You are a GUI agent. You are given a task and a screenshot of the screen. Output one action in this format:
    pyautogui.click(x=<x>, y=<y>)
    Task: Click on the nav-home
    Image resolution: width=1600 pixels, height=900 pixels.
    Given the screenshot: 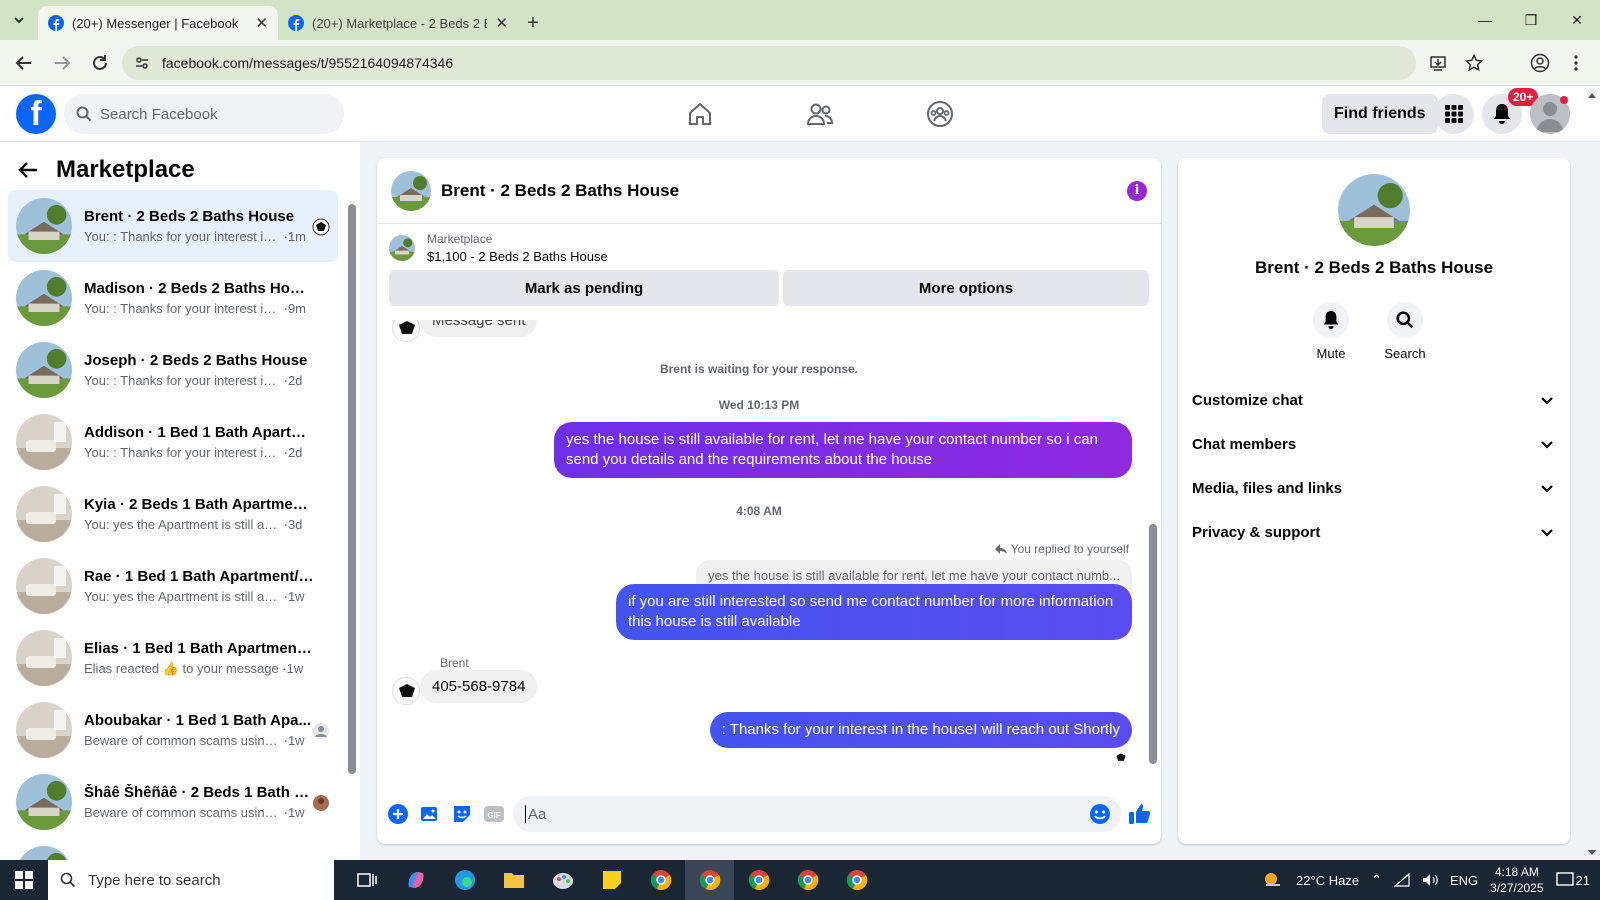 What is the action you would take?
    pyautogui.click(x=700, y=114)
    